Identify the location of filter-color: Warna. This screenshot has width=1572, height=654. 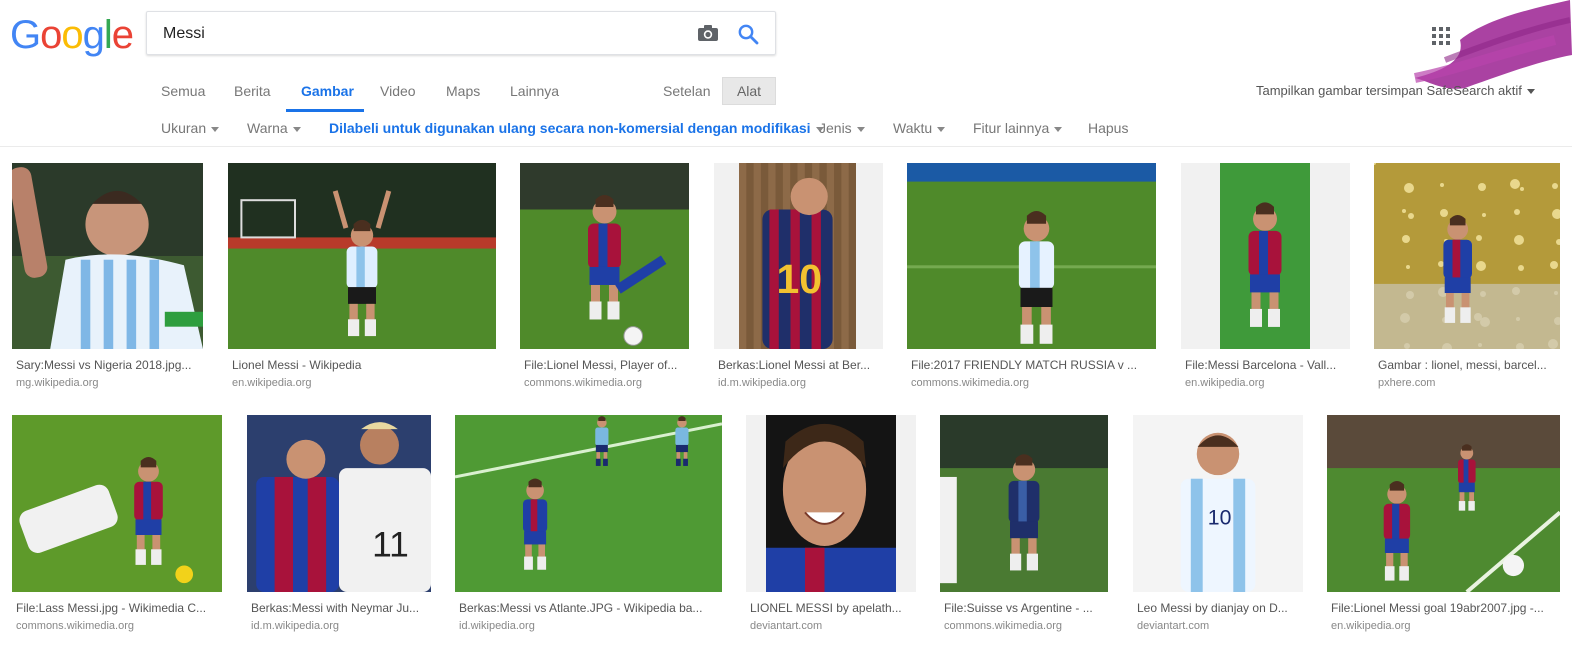
(274, 128).